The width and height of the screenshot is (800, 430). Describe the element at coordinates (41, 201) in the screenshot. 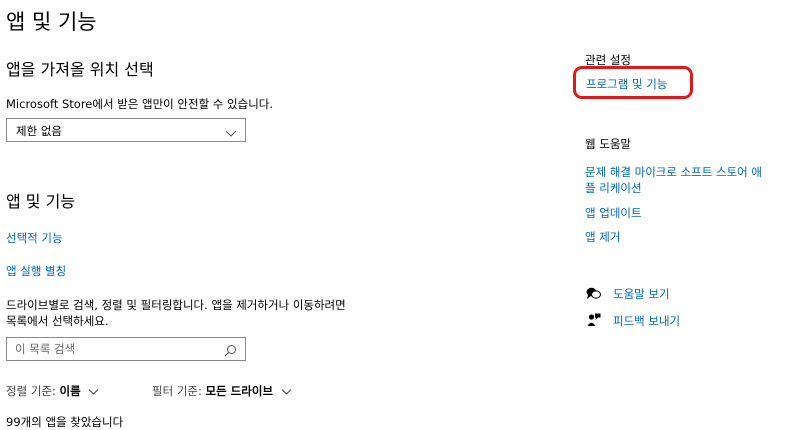

I see `apps-features-heading: 앱 및 기능` at that location.